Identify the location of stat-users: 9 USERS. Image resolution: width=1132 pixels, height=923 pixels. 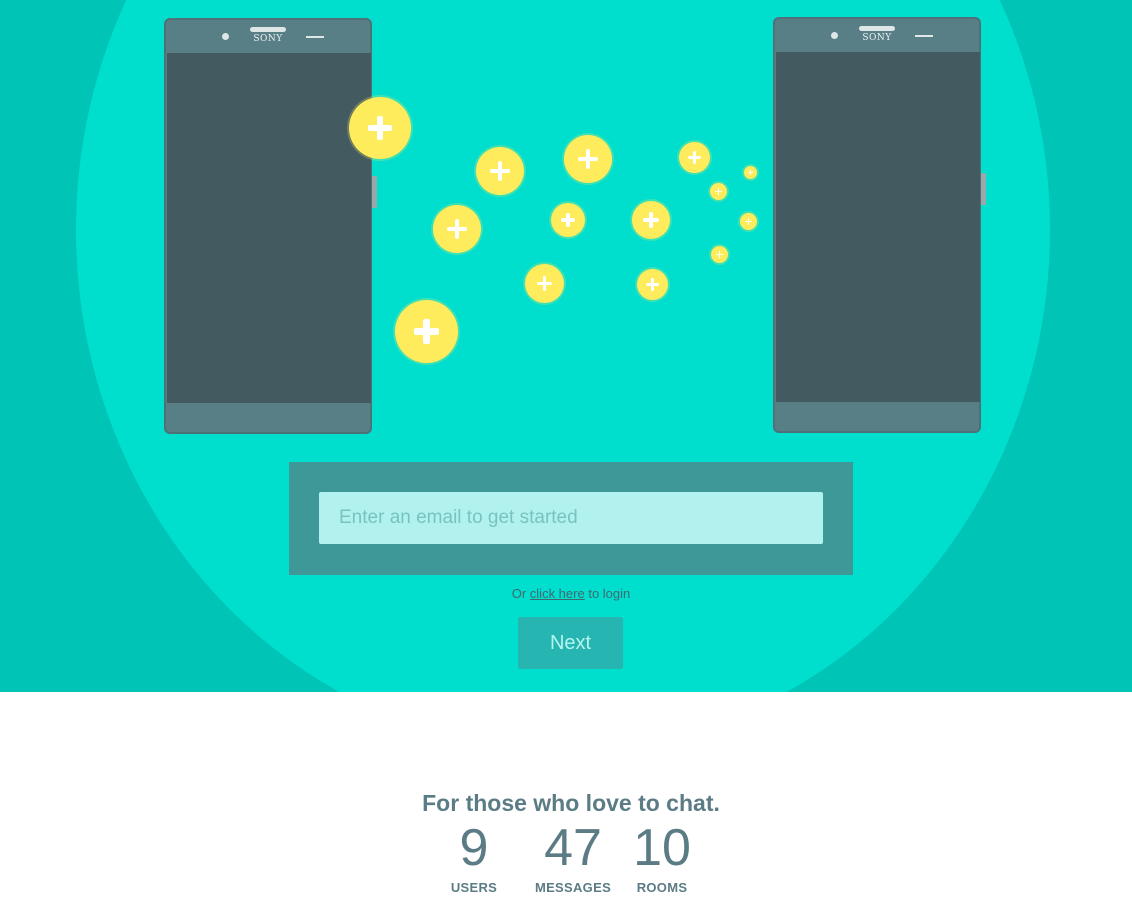
(474, 856).